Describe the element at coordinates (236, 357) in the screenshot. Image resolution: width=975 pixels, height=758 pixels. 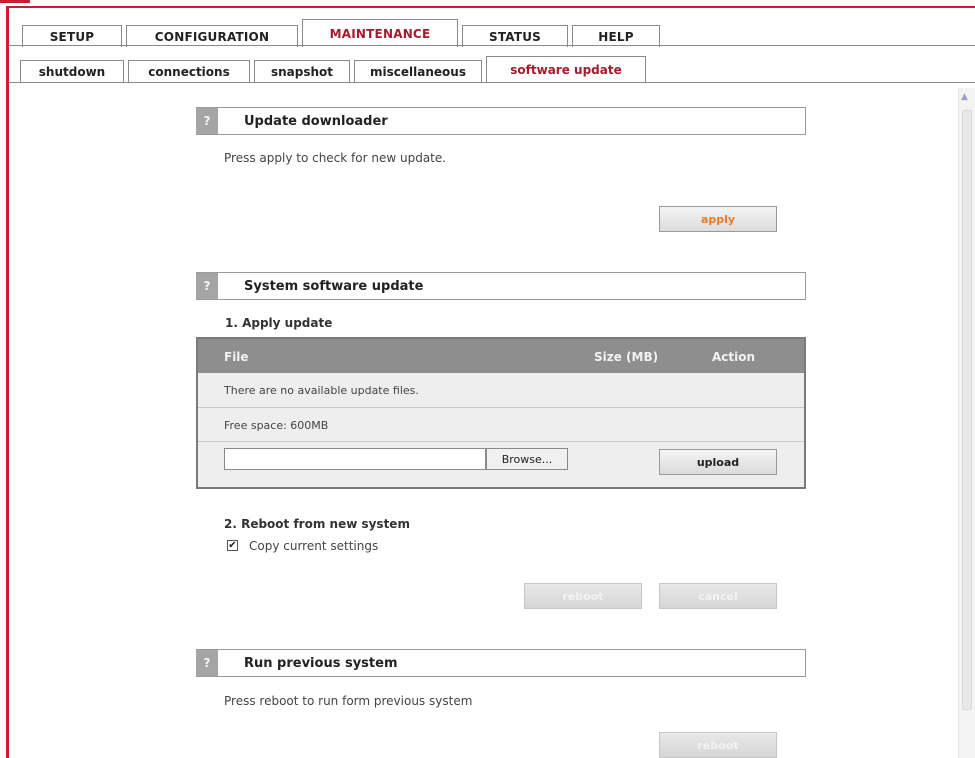
I see `column-header-file: File` at that location.